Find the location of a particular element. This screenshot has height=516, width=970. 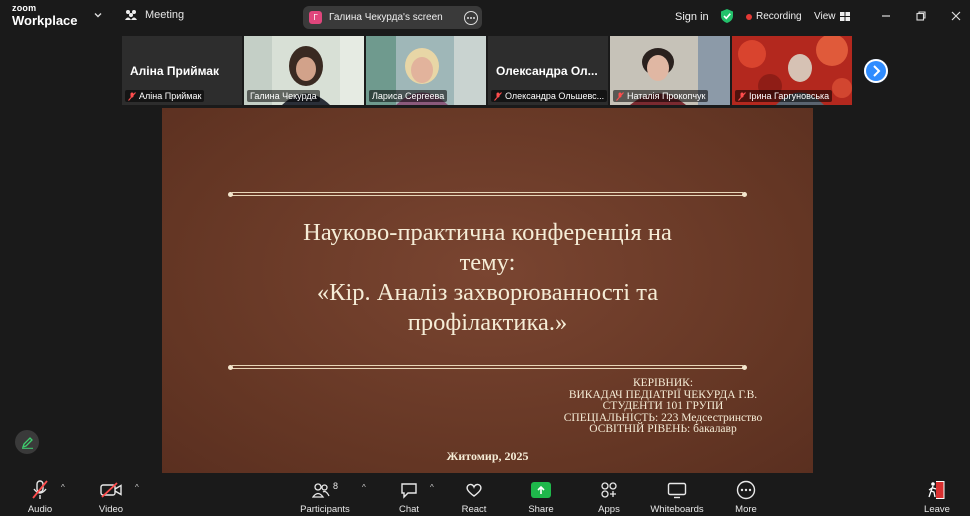

apps-icon is located at coordinates (609, 490).